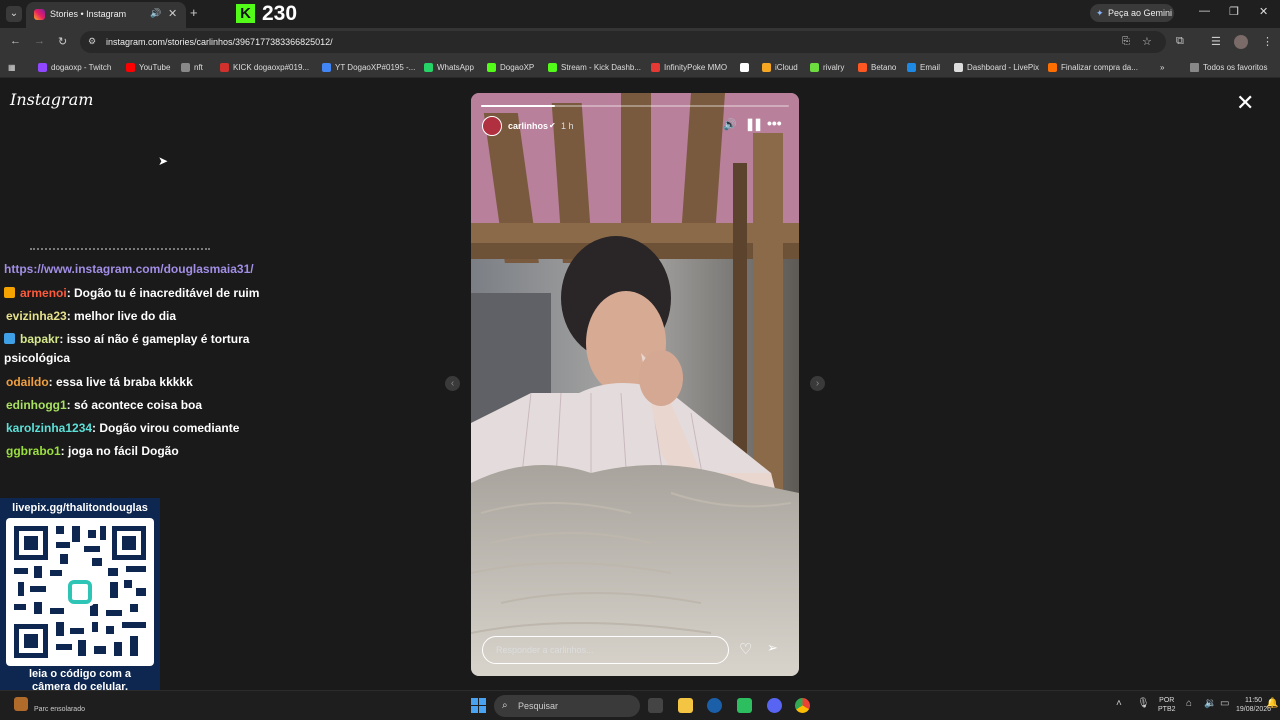 Image resolution: width=1280 pixels, height=720 pixels. I want to click on install-app-icon: ⎘, so click(1126, 41).